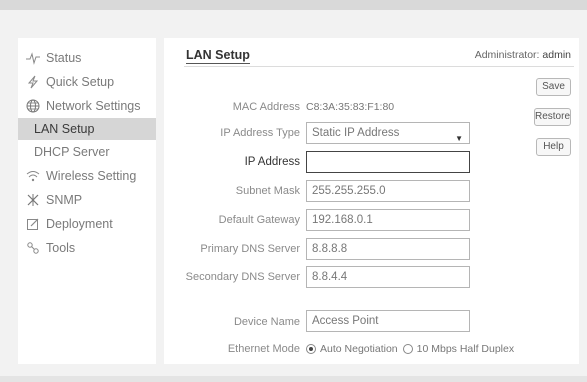 This screenshot has height=382, width=587. Describe the element at coordinates (388, 277) in the screenshot. I see `secondary-dns-input: 8.8.4.4` at that location.